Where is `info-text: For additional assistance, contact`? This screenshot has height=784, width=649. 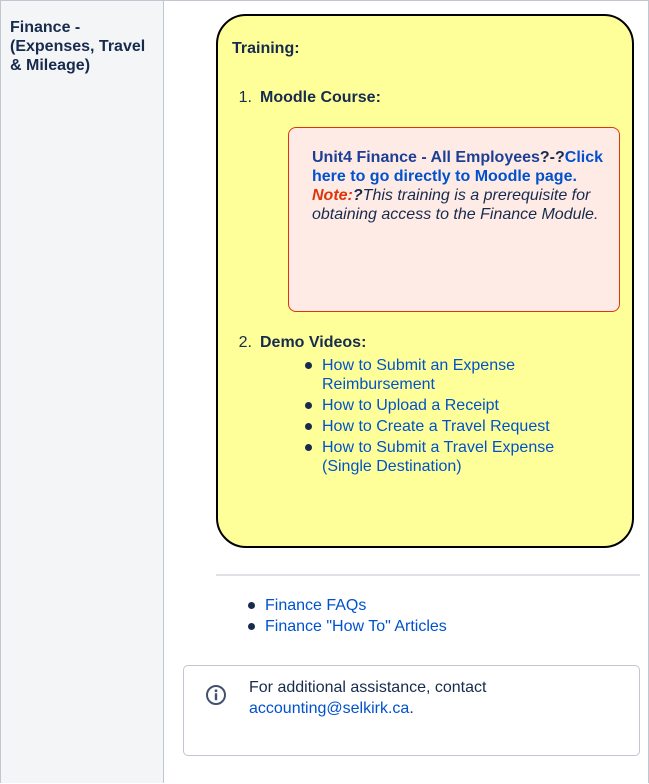
info-text: For additional assistance, contact is located at coordinates (368, 687).